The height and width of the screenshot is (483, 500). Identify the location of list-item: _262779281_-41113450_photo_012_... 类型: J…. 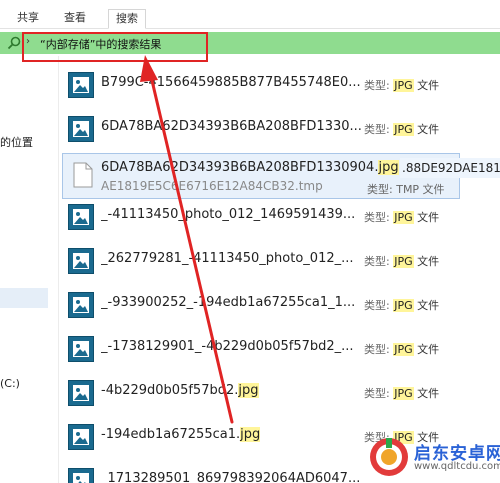
(279, 262).